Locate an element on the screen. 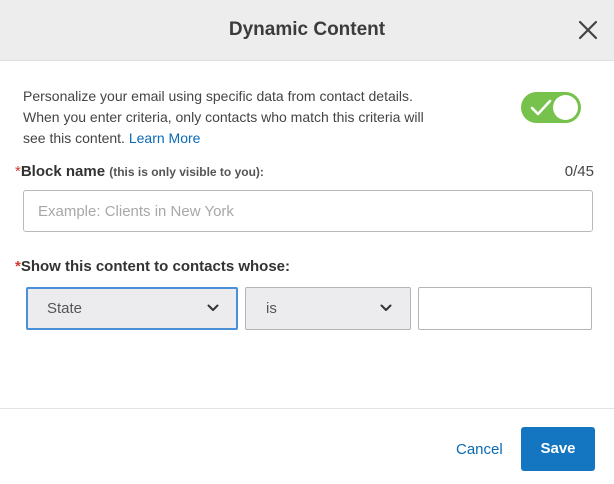  toggle-knob is located at coordinates (565, 107).